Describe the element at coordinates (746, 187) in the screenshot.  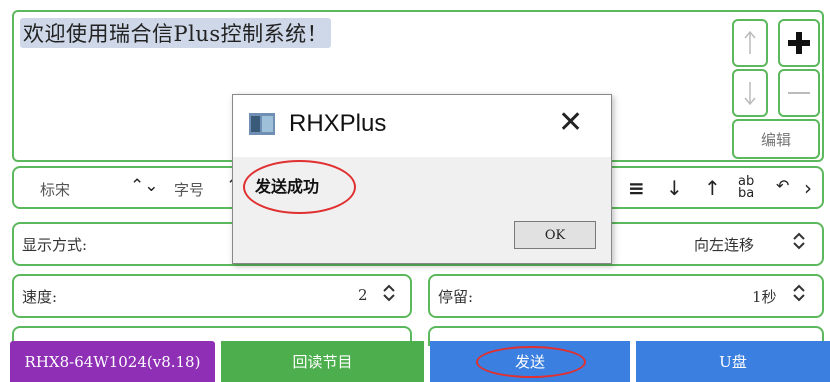
I see `swap-case-icon: ab ba` at that location.